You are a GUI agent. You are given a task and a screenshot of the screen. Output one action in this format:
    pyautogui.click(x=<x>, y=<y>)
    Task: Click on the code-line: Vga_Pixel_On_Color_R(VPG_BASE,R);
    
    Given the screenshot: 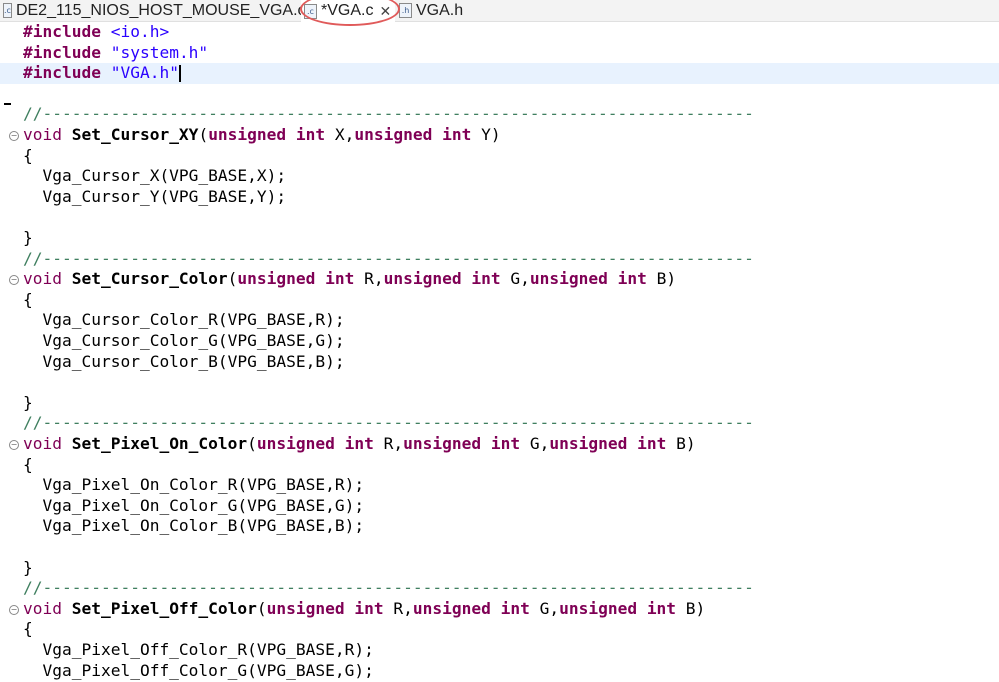 What is the action you would take?
    pyautogui.click(x=499, y=485)
    